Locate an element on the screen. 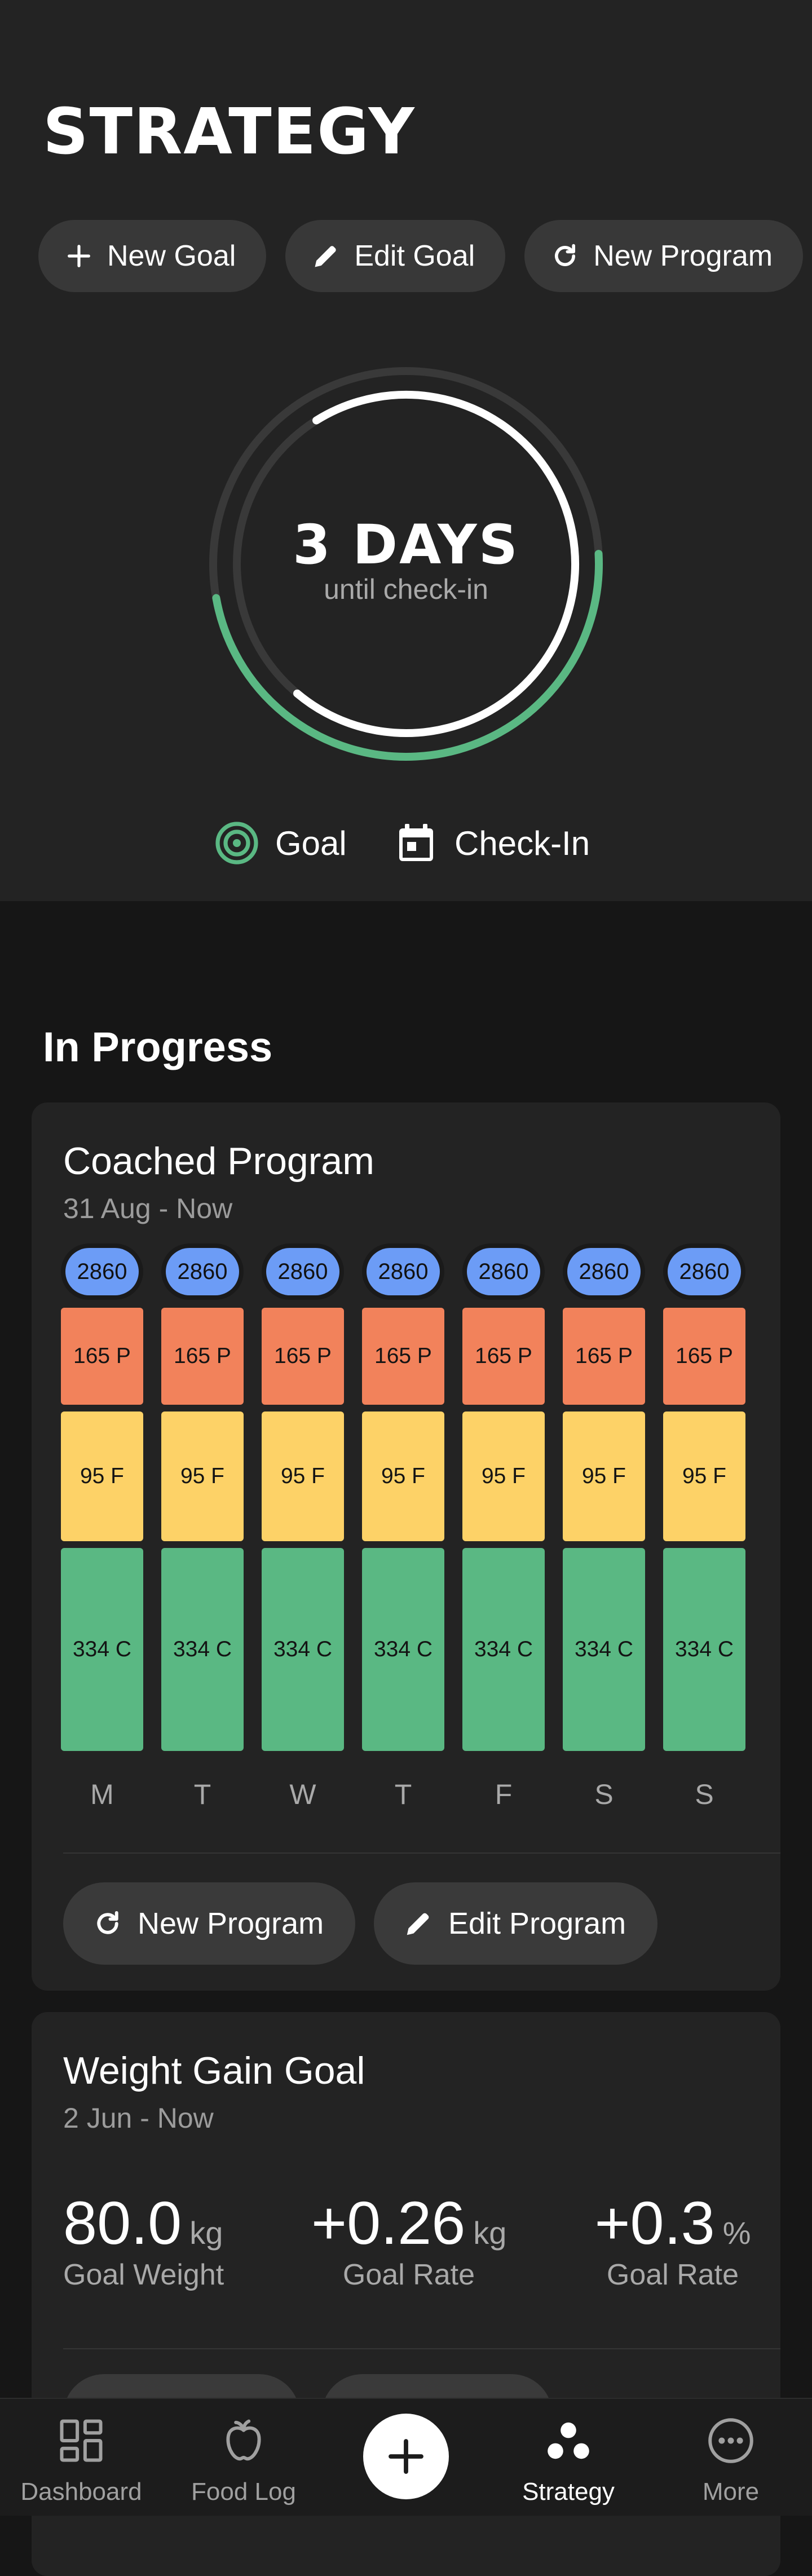 Image resolution: width=812 pixels, height=2576 pixels. calendar-icon is located at coordinates (416, 842).